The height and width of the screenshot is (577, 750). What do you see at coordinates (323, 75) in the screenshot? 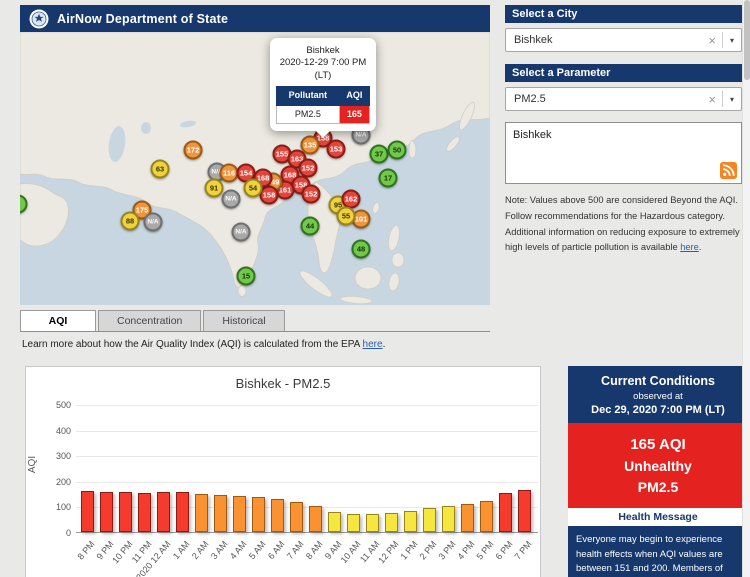
I see `popup-lt: (LT)` at bounding box center [323, 75].